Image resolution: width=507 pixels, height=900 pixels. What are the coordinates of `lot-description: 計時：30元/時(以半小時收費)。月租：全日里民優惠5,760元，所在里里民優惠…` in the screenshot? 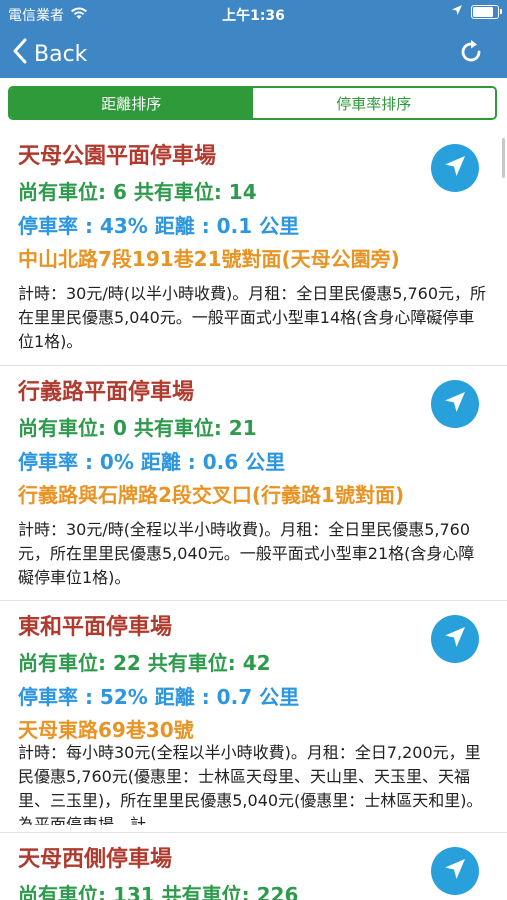 It's located at (252, 317).